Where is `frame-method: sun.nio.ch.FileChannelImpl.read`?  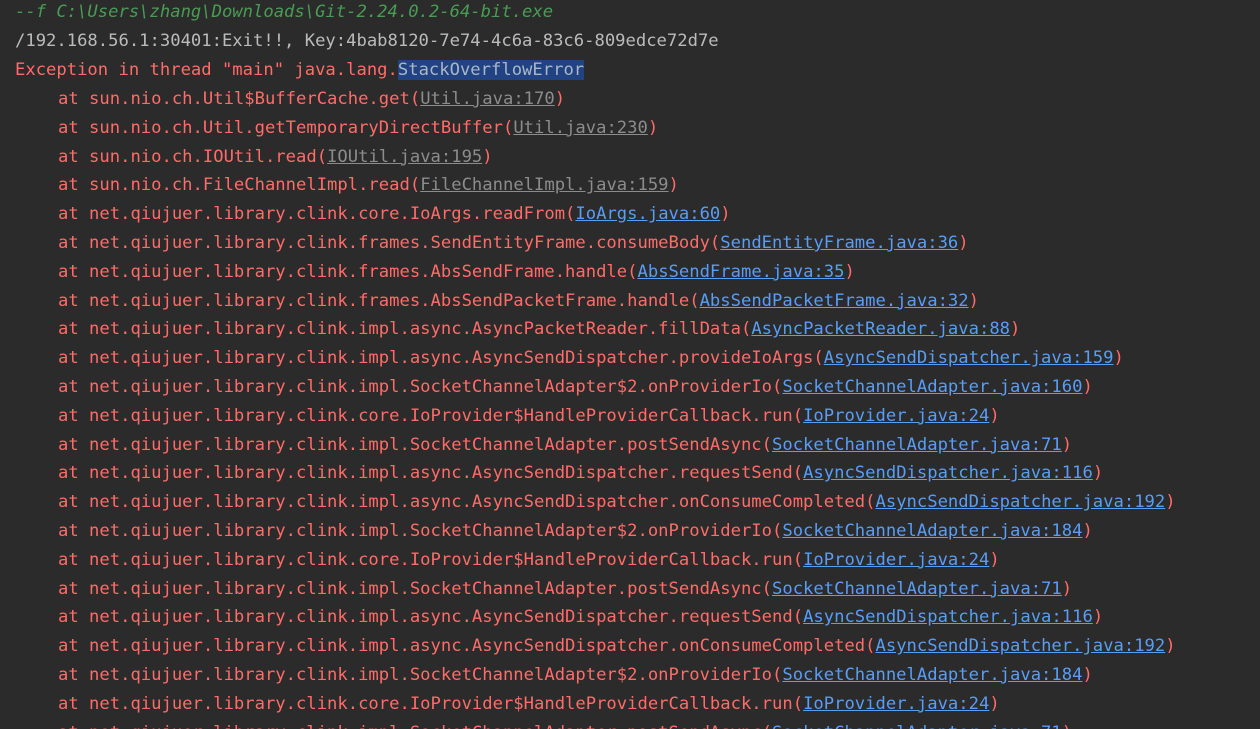
frame-method: sun.nio.ch.FileChannelImpl.read is located at coordinates (249, 185).